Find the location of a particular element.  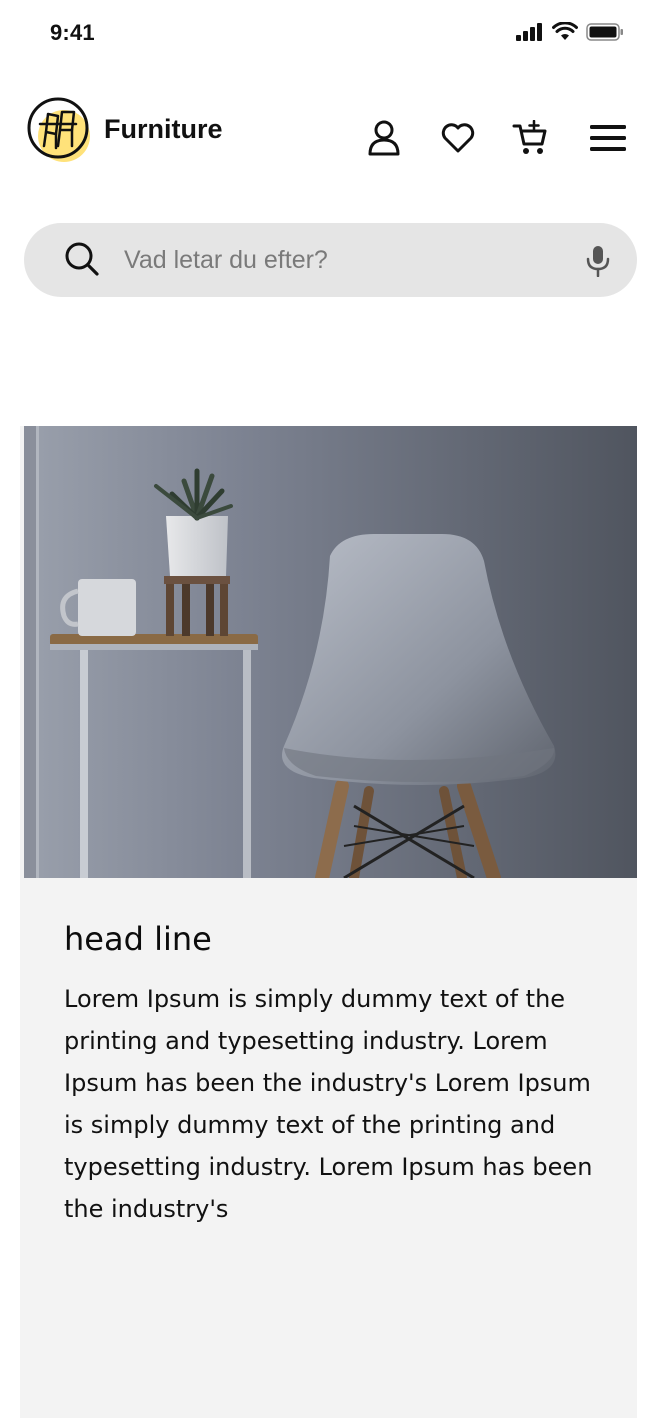

status-bar: 9:41 is located at coordinates (330, 35).